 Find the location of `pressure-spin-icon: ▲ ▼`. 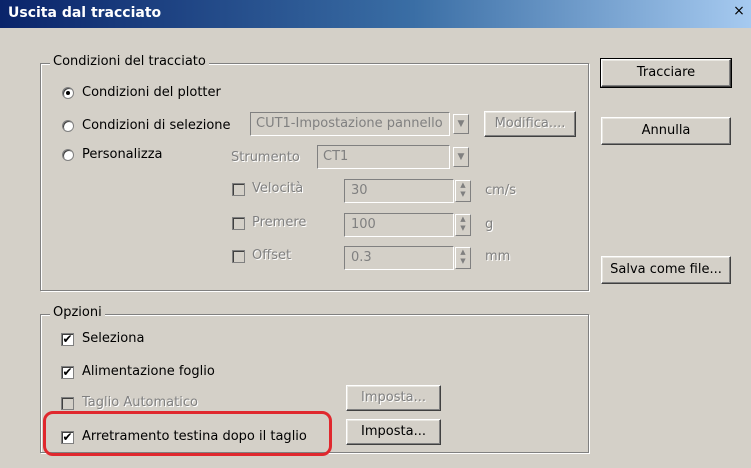

pressure-spin-icon: ▲ ▼ is located at coordinates (463, 225).